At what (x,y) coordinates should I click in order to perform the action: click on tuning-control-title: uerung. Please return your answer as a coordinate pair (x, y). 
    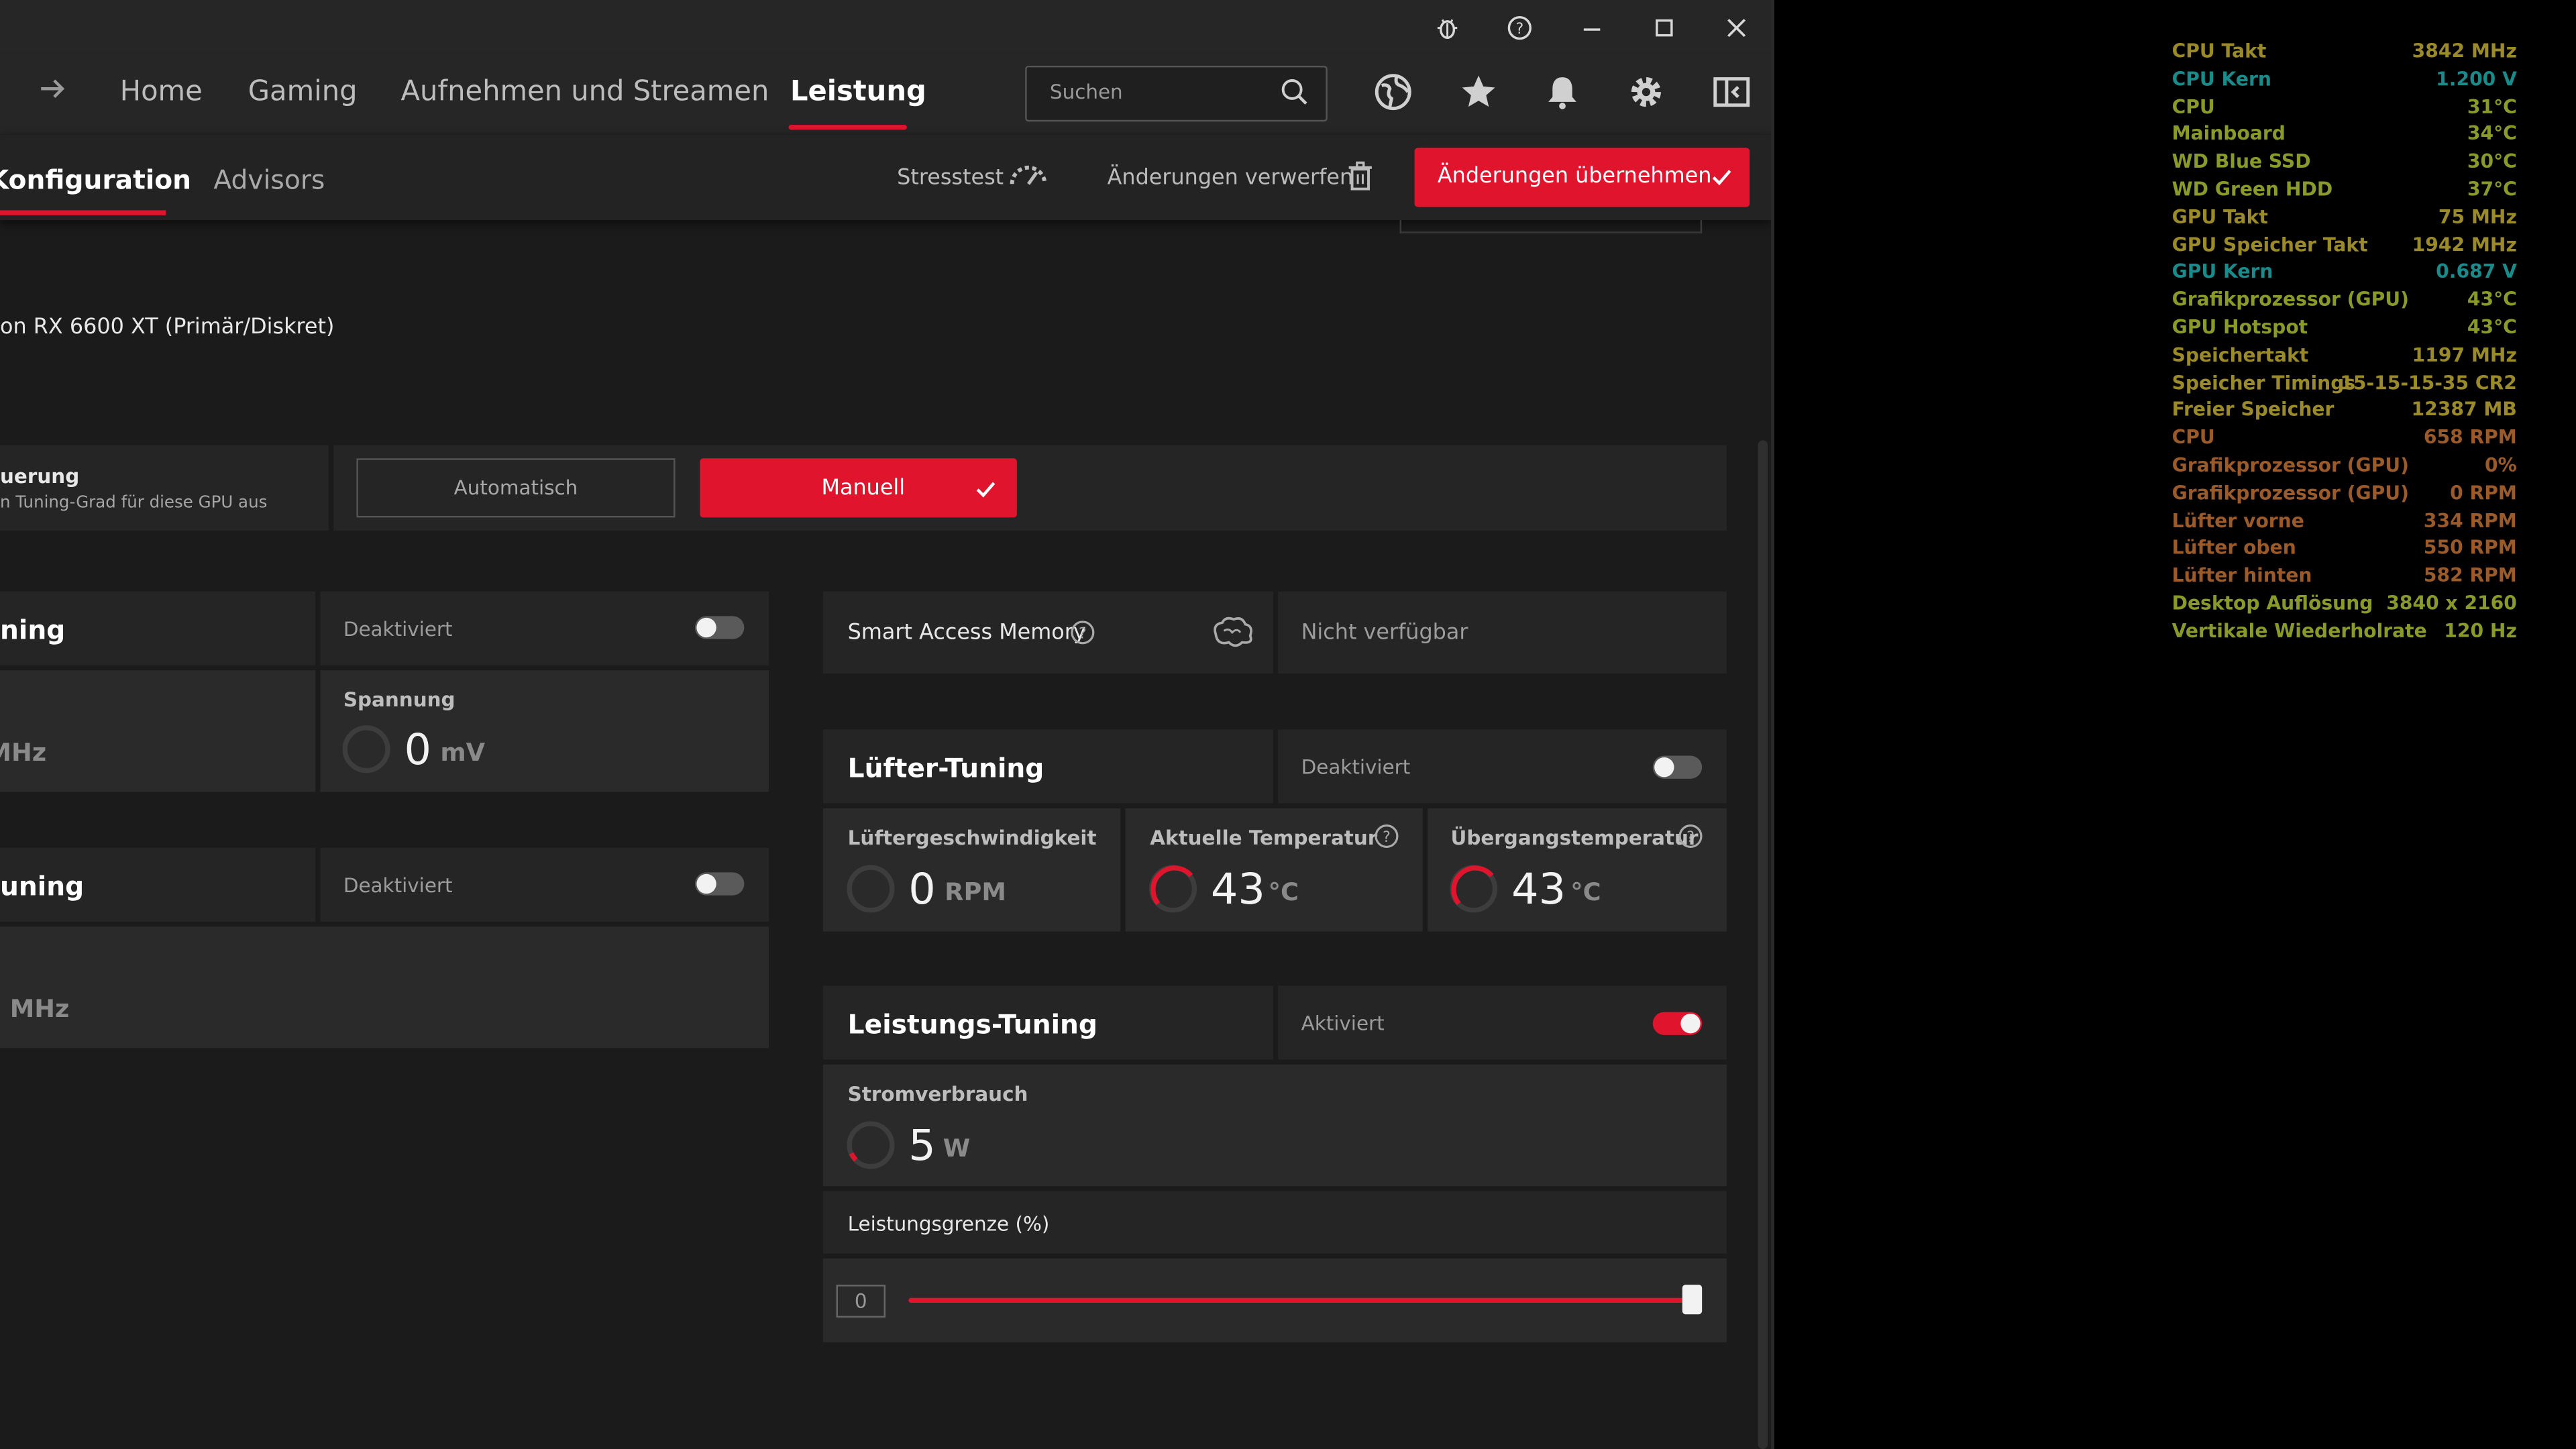
    Looking at the image, I should click on (40, 476).